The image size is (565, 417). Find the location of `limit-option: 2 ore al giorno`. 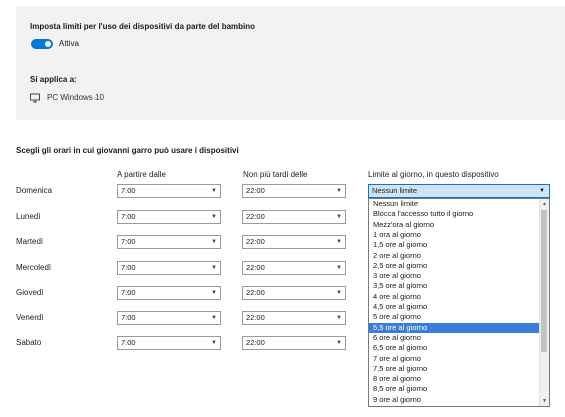

limit-option: 2 ore al giorno is located at coordinates (455, 256).